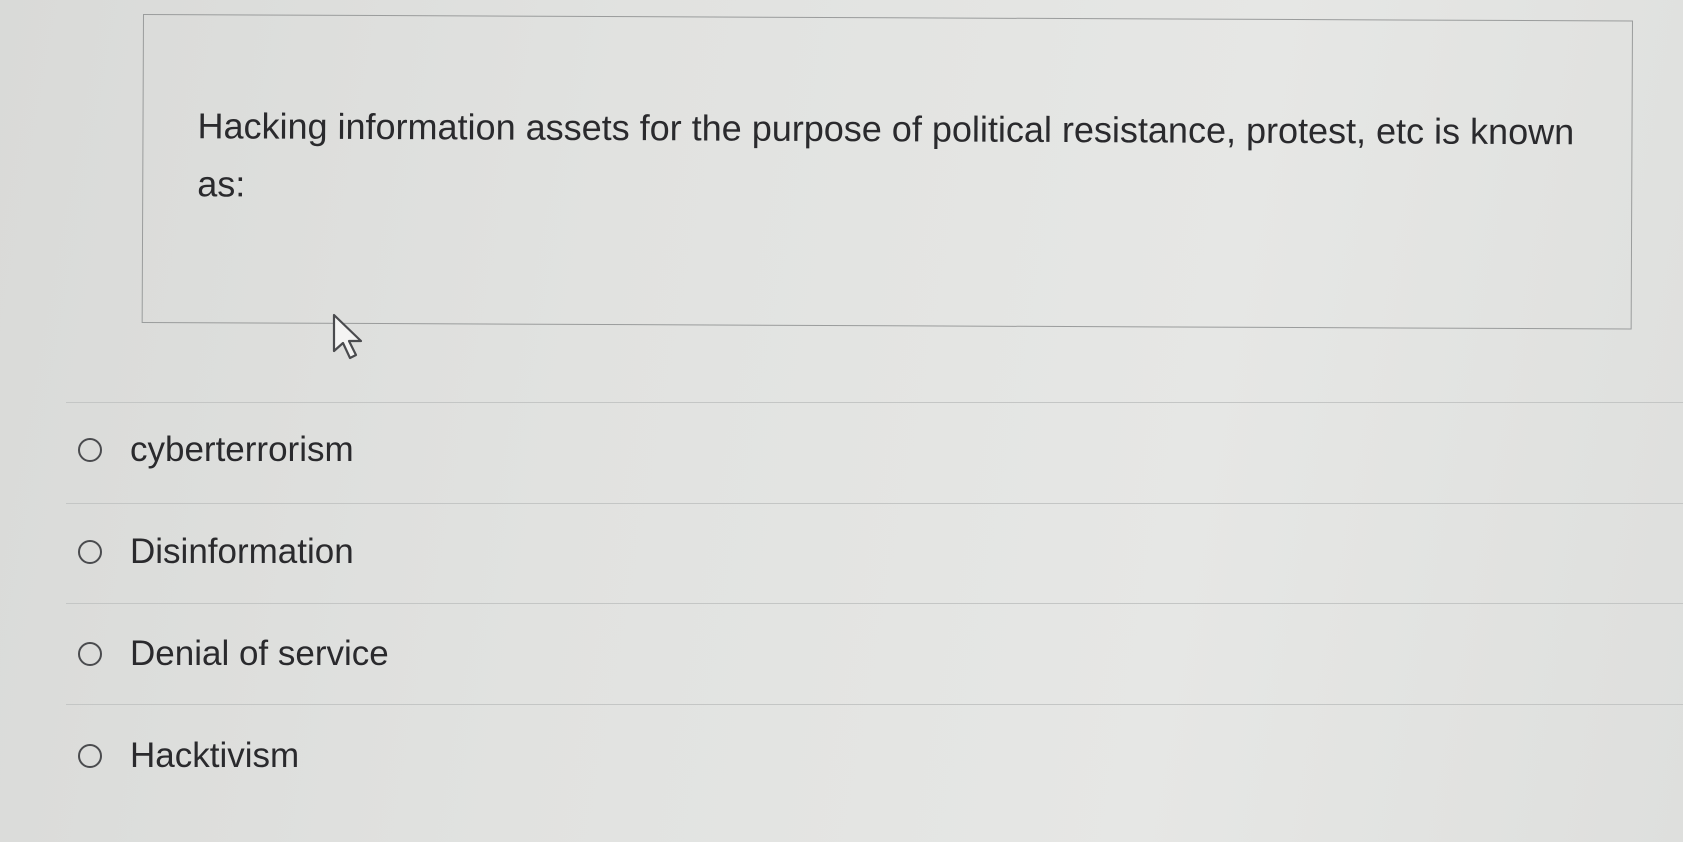 Image resolution: width=1683 pixels, height=842 pixels. What do you see at coordinates (242, 551) in the screenshot?
I see `option-label: Disinformation` at bounding box center [242, 551].